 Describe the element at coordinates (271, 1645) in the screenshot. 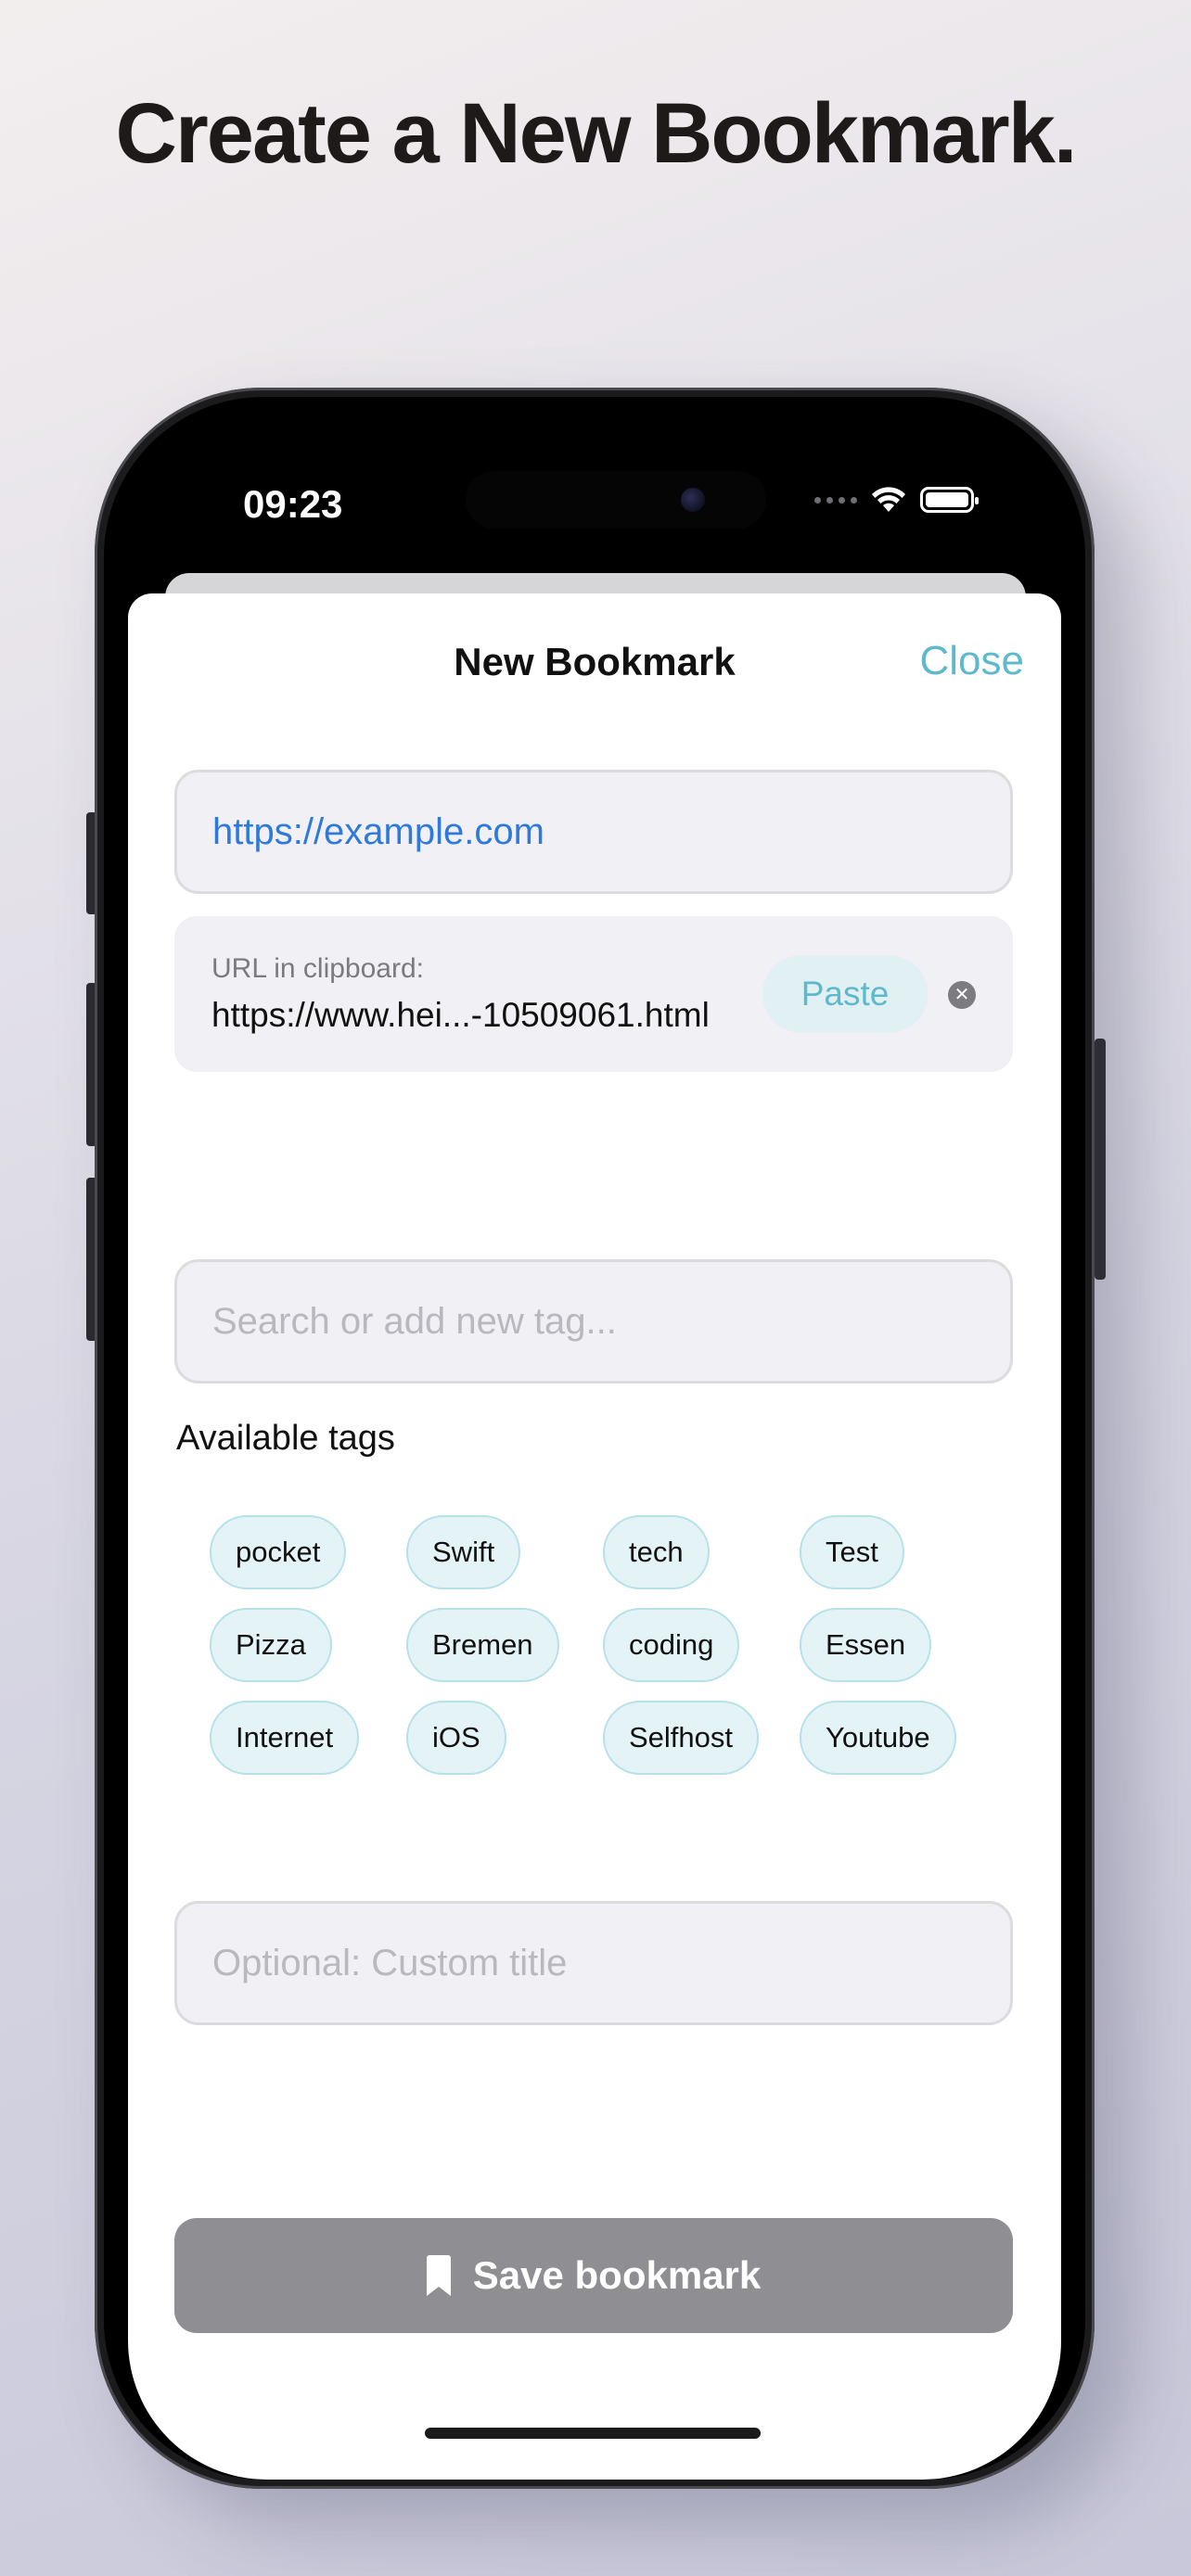

I see `tag-chip: Pizza` at that location.